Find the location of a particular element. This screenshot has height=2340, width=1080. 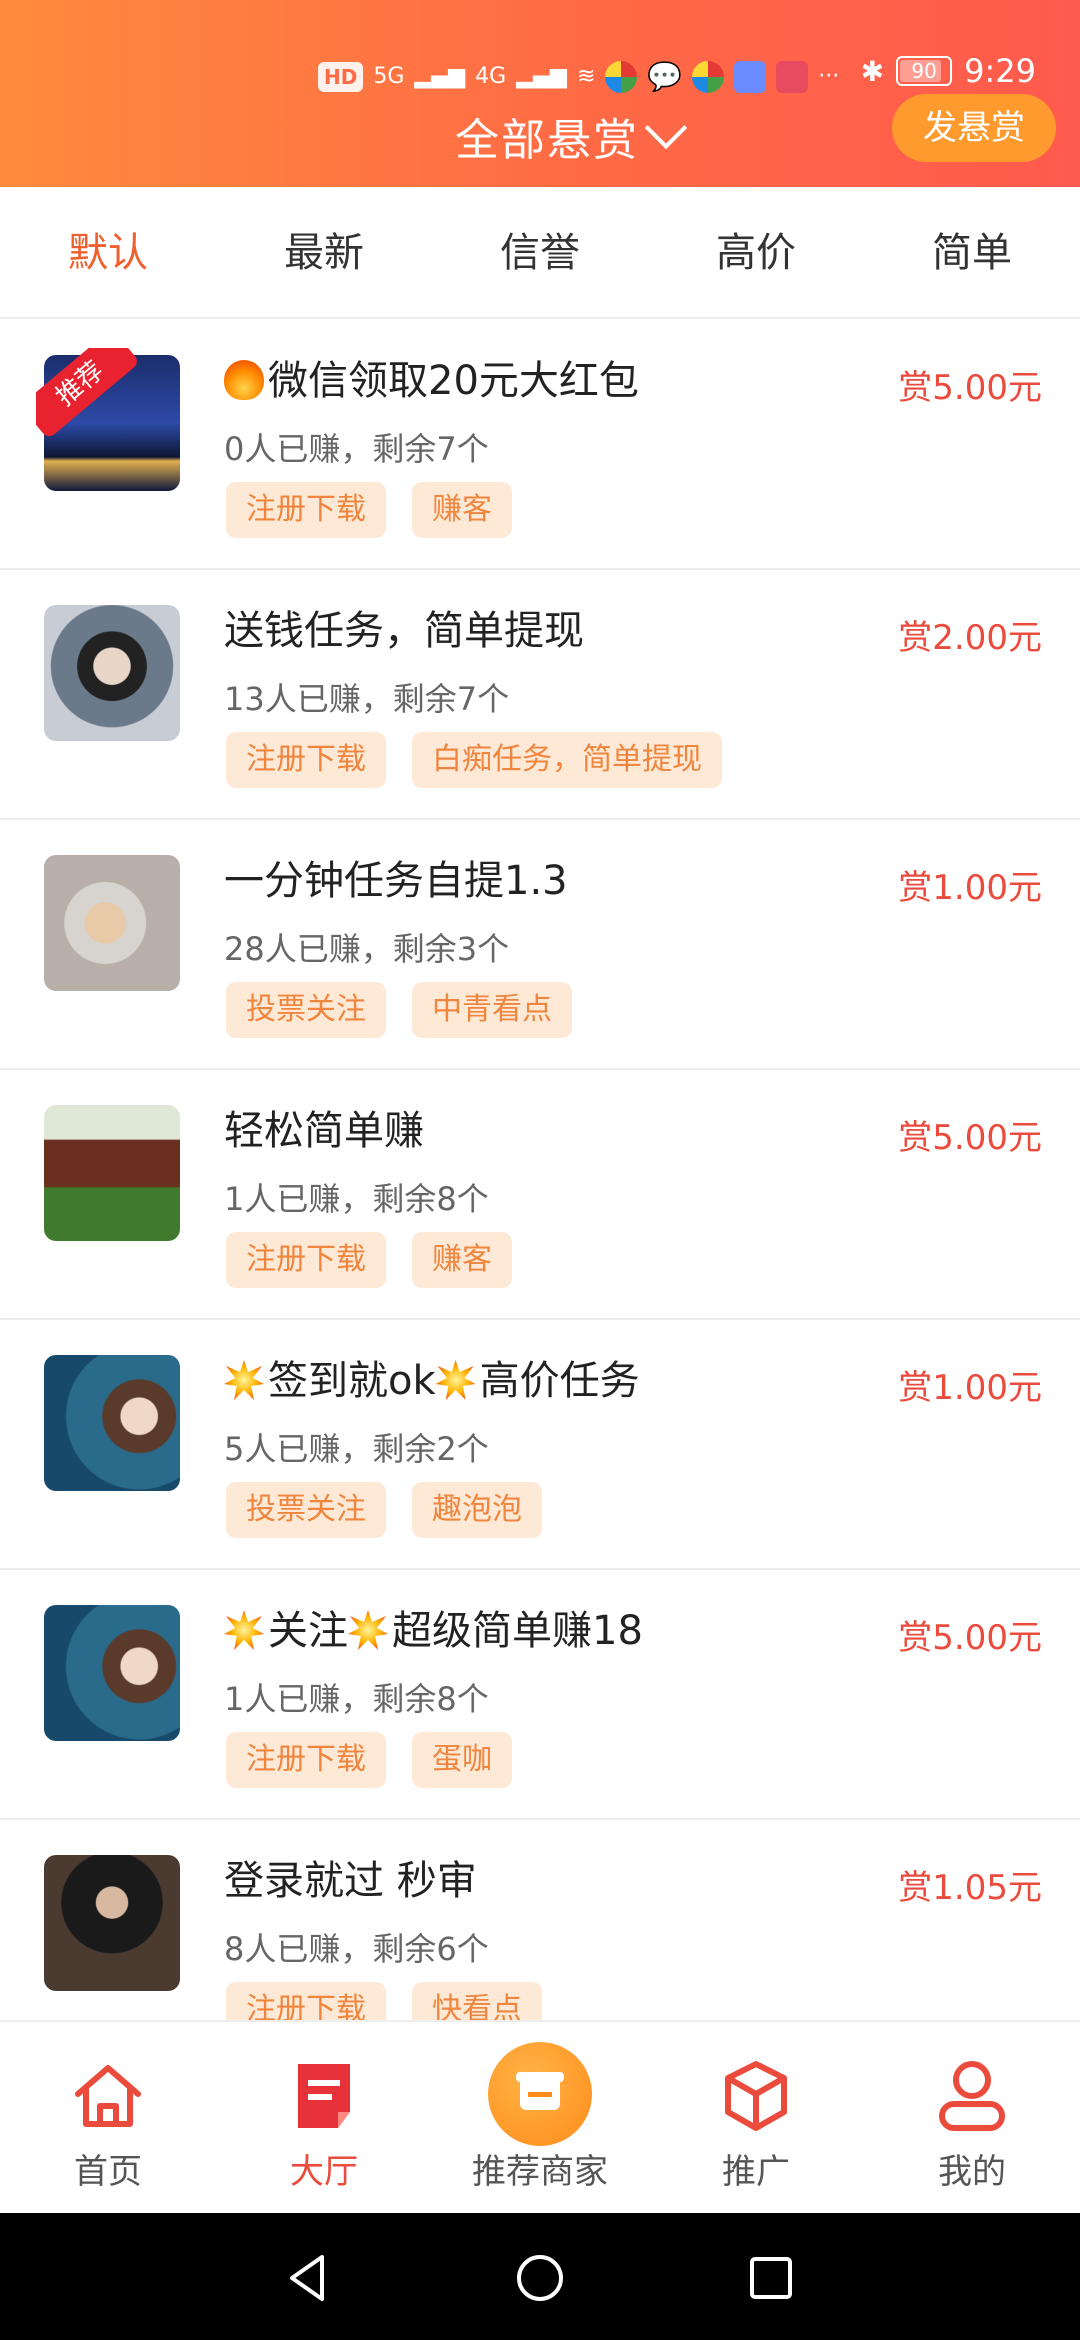

task-item: 签到就ok 高价任务 5人已赚，剩余2个 投票关注 趣泡泡 赏1.00元 is located at coordinates (540, 1445).